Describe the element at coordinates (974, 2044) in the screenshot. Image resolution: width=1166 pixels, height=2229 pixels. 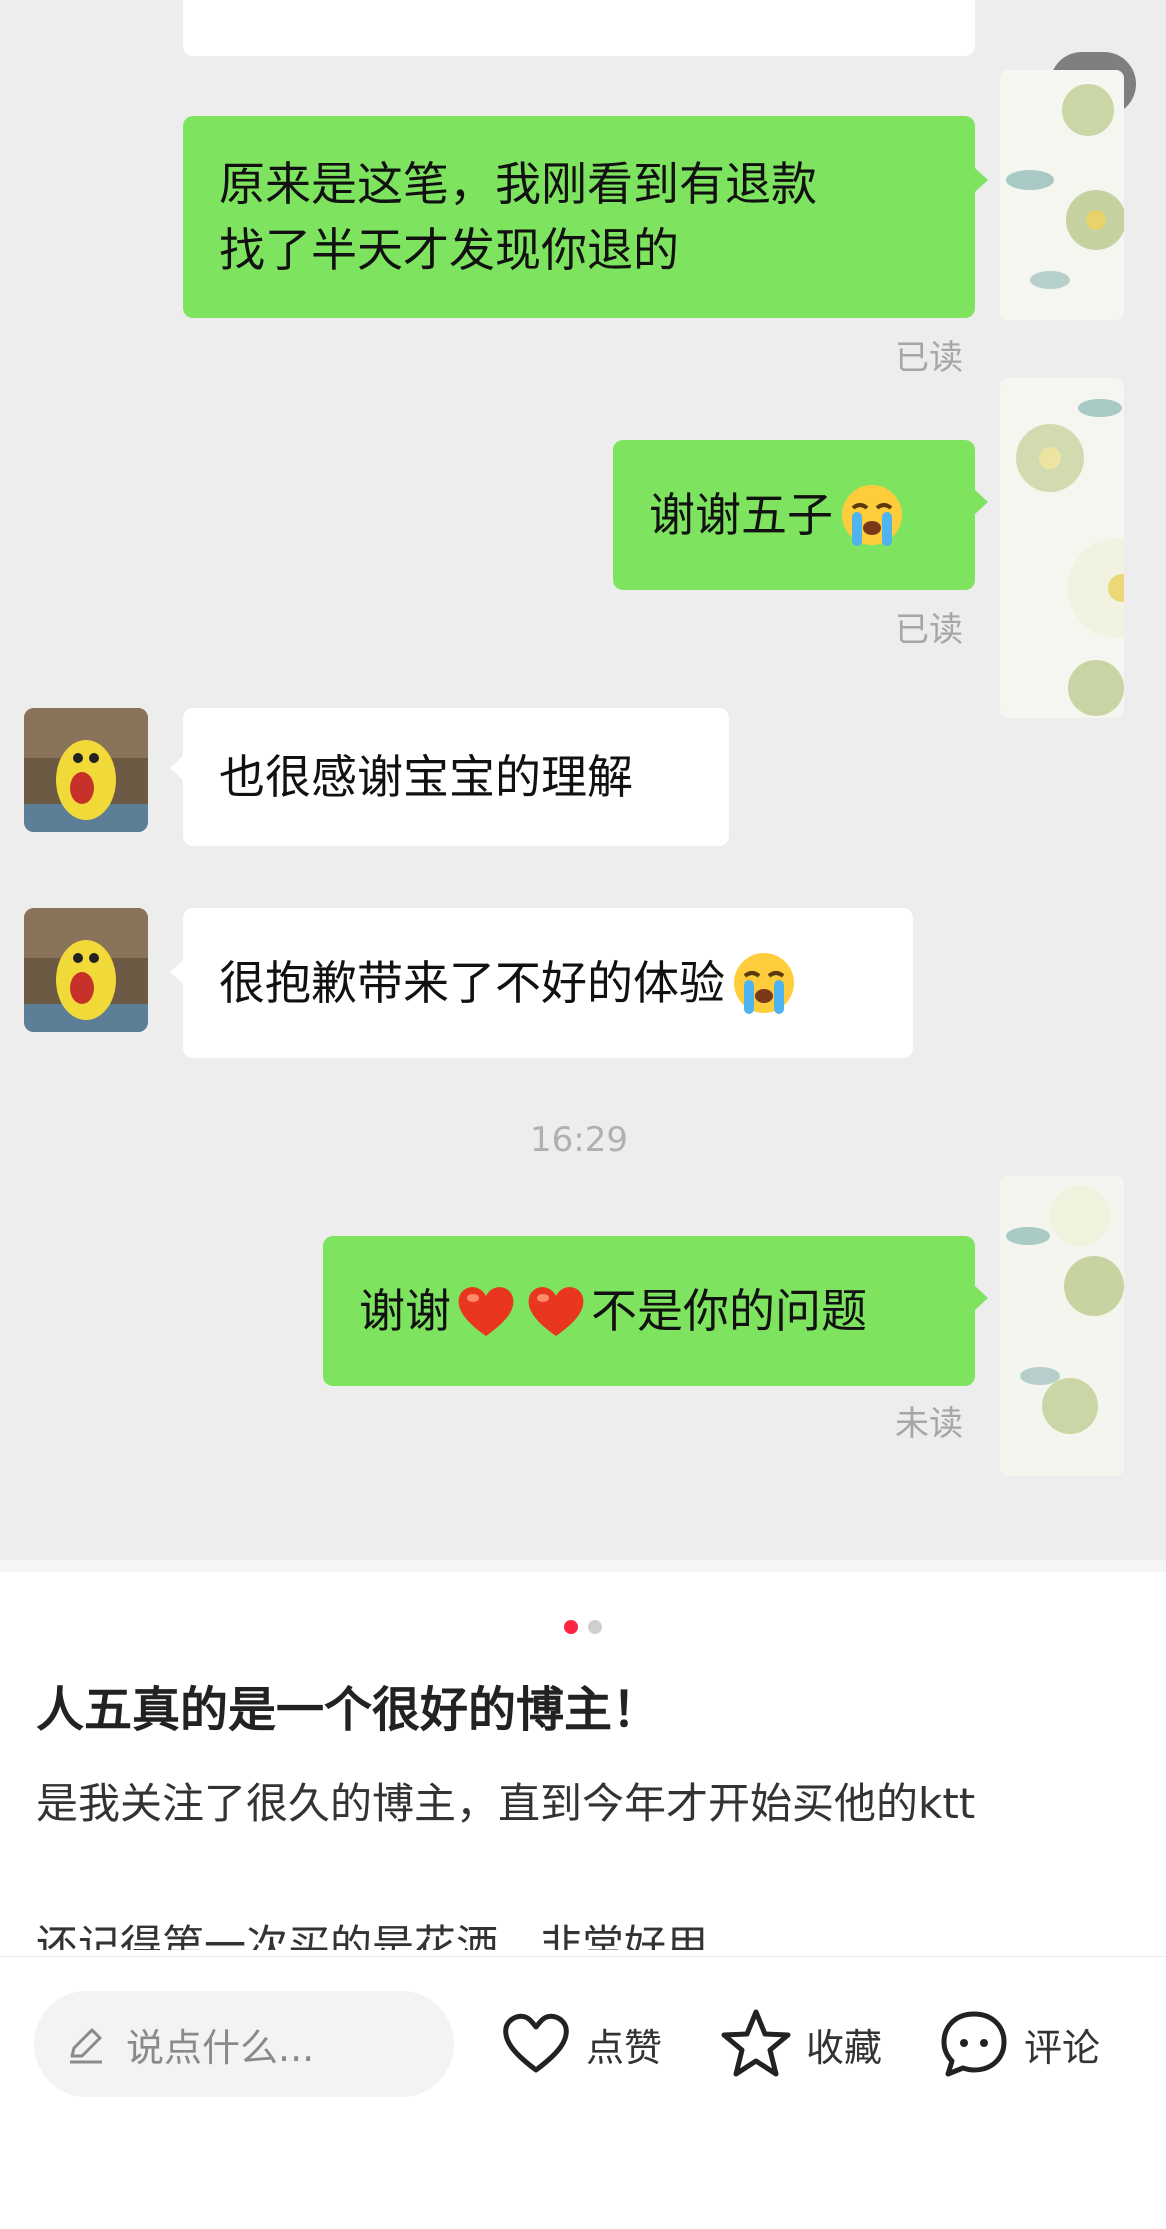
I see `chat-bubble-icon` at that location.